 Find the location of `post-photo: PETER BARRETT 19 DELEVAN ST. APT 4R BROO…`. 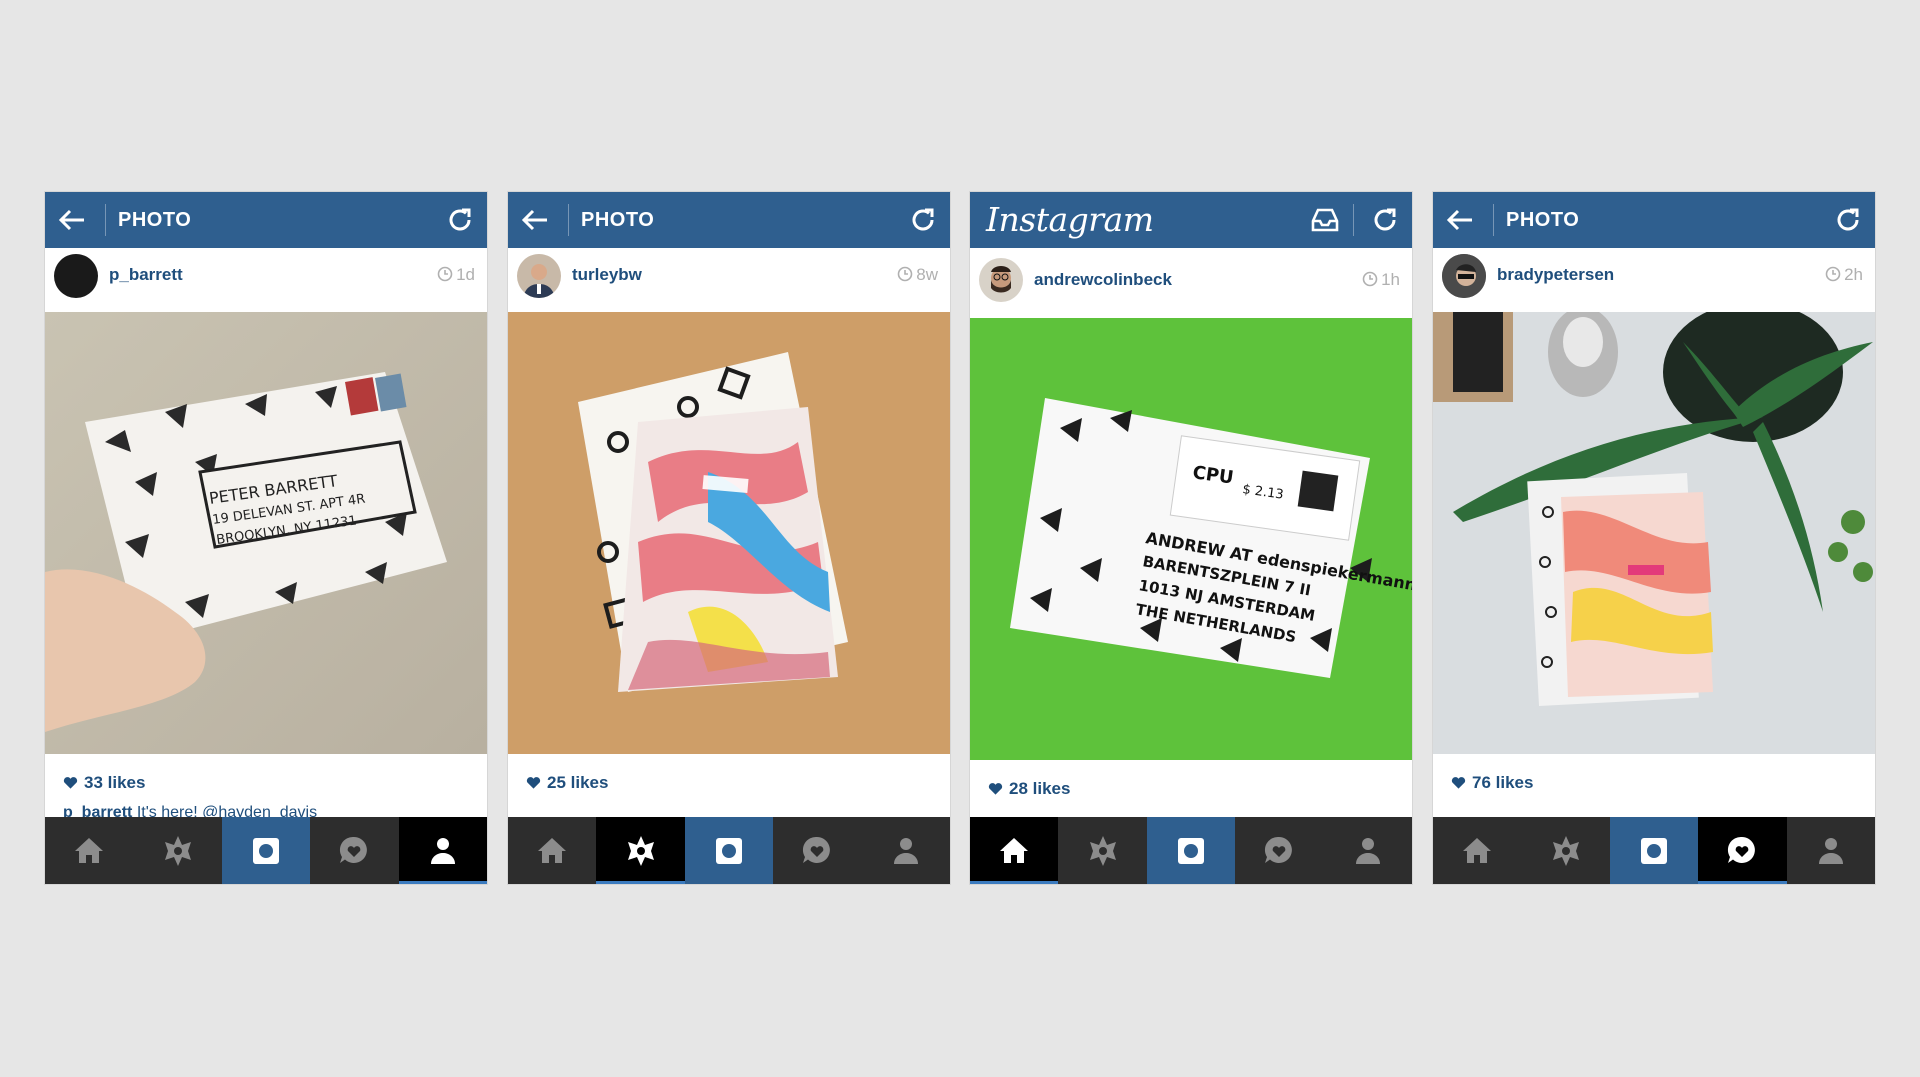

post-photo: PETER BARRETT 19 DELEVAN ST. APT 4R BROO… is located at coordinates (266, 533).